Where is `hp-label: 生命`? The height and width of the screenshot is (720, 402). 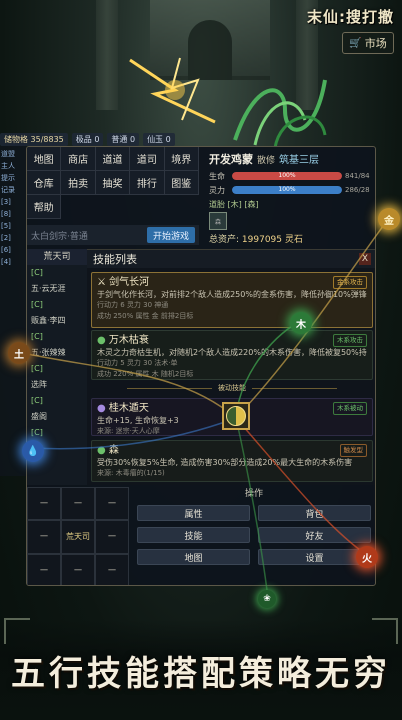 hp-label: 生命 is located at coordinates (217, 176).